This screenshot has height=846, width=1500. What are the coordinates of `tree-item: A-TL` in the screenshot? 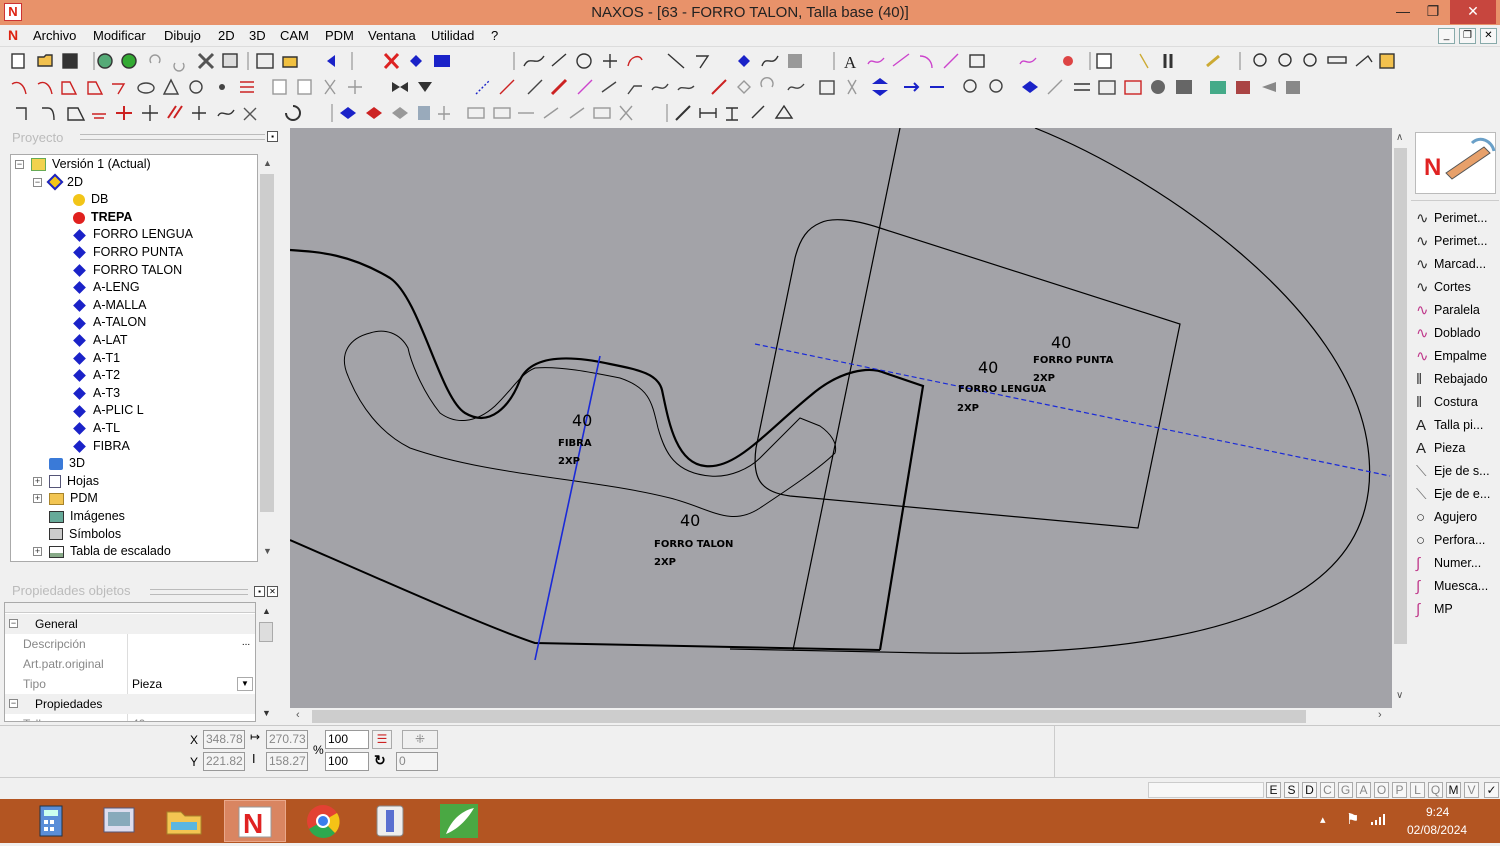 It's located at (96, 428).